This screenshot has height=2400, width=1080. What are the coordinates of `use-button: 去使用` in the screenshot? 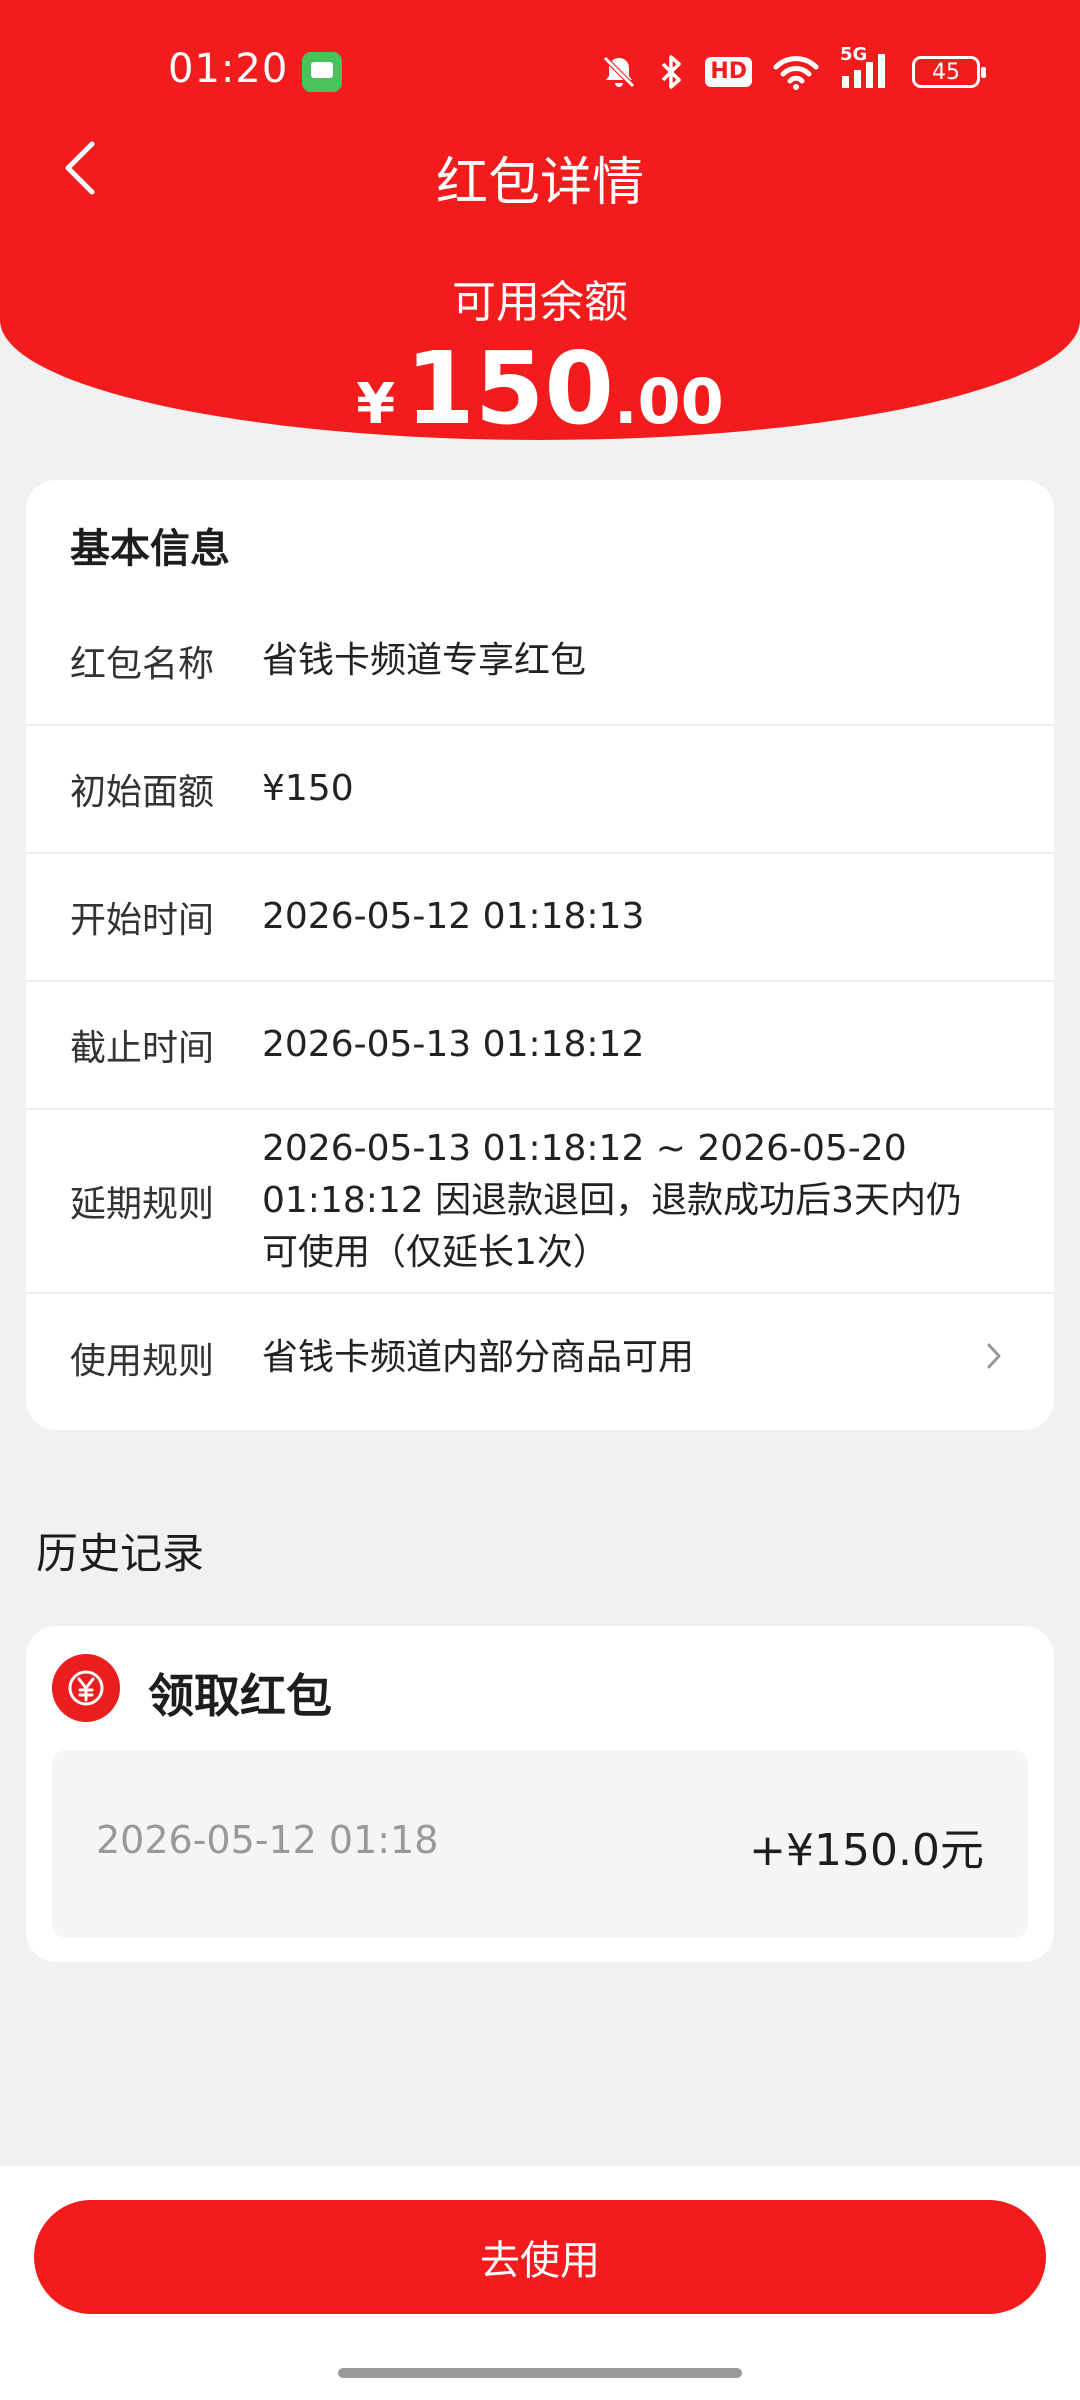 It's located at (540, 2257).